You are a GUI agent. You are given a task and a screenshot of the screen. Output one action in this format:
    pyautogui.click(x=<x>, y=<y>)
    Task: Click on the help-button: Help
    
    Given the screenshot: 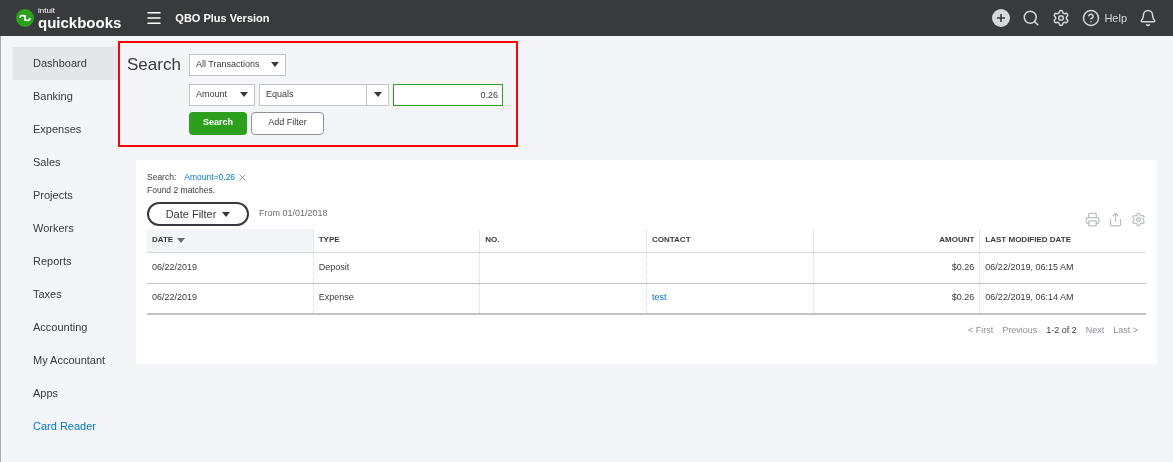 What is the action you would take?
    pyautogui.click(x=1104, y=18)
    